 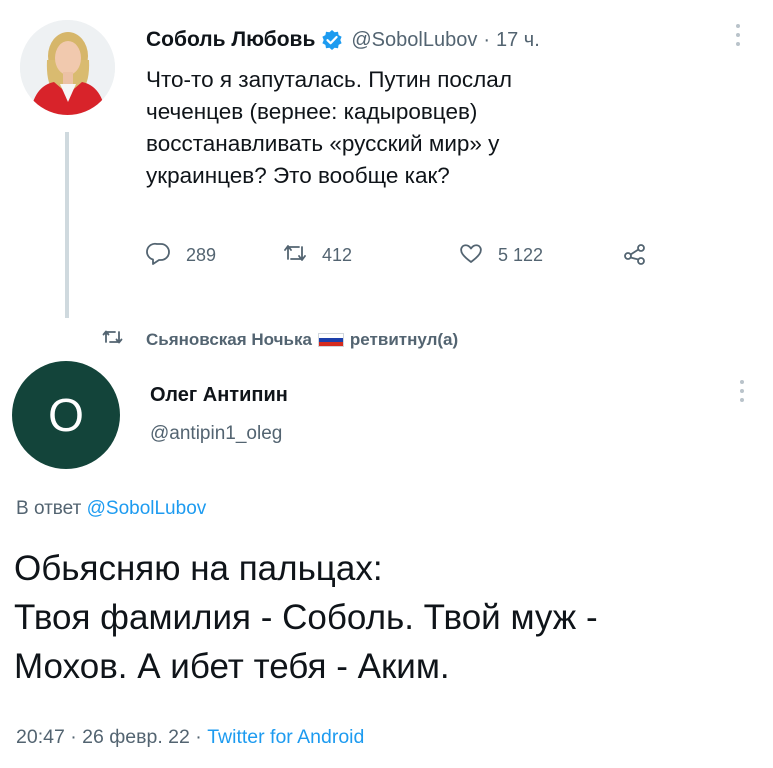 I want to click on tweet1-text-line: Что-то я запуталась. Путин послал, so click(x=329, y=79).